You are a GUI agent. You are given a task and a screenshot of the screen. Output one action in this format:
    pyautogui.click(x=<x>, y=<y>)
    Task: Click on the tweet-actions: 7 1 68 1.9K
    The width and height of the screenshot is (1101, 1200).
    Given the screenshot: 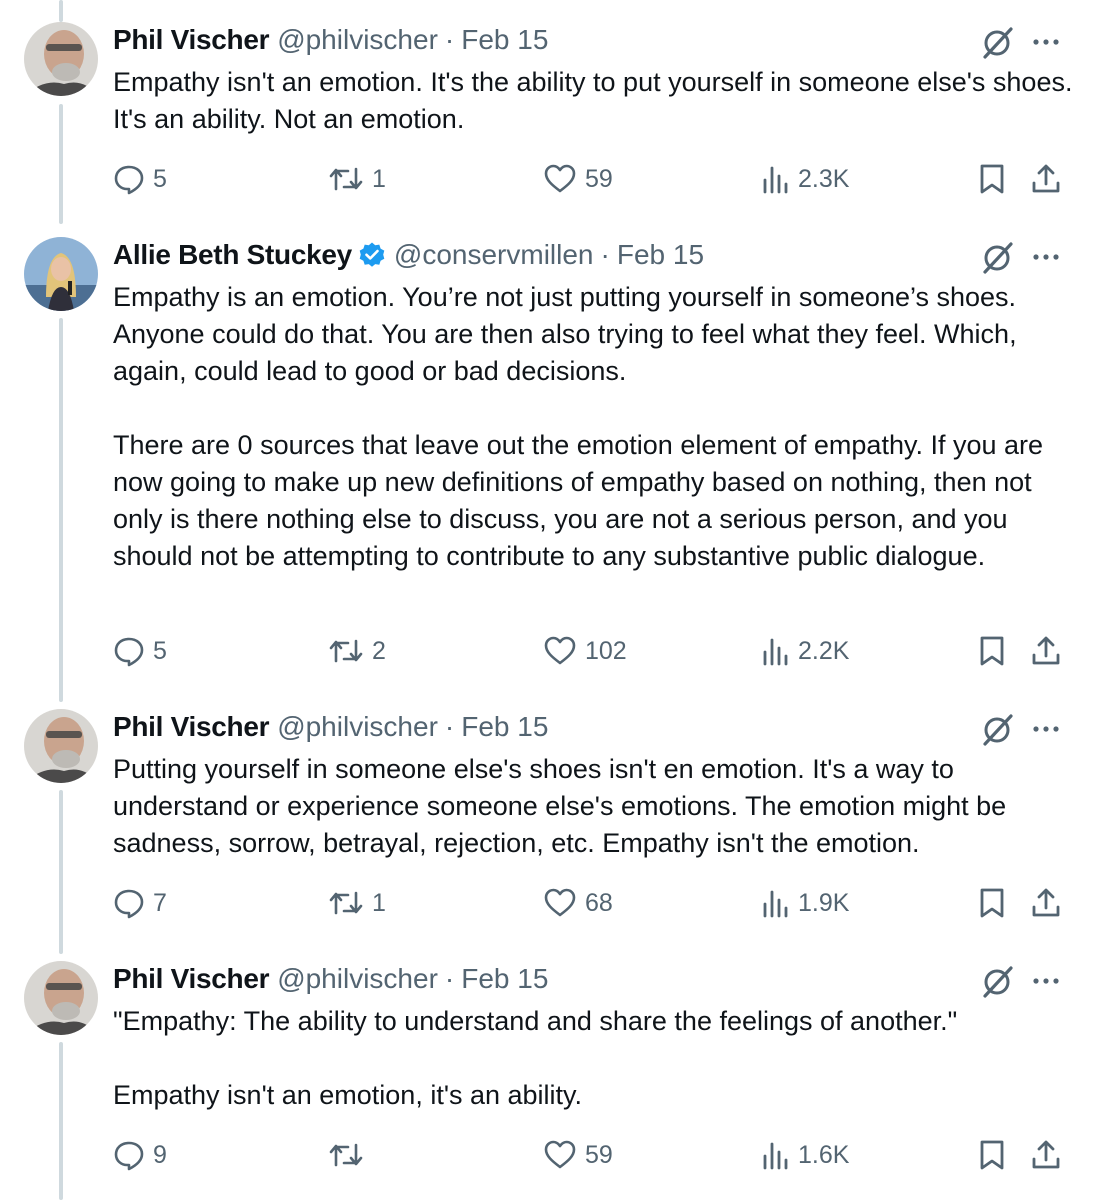 What is the action you would take?
    pyautogui.click(x=550, y=903)
    